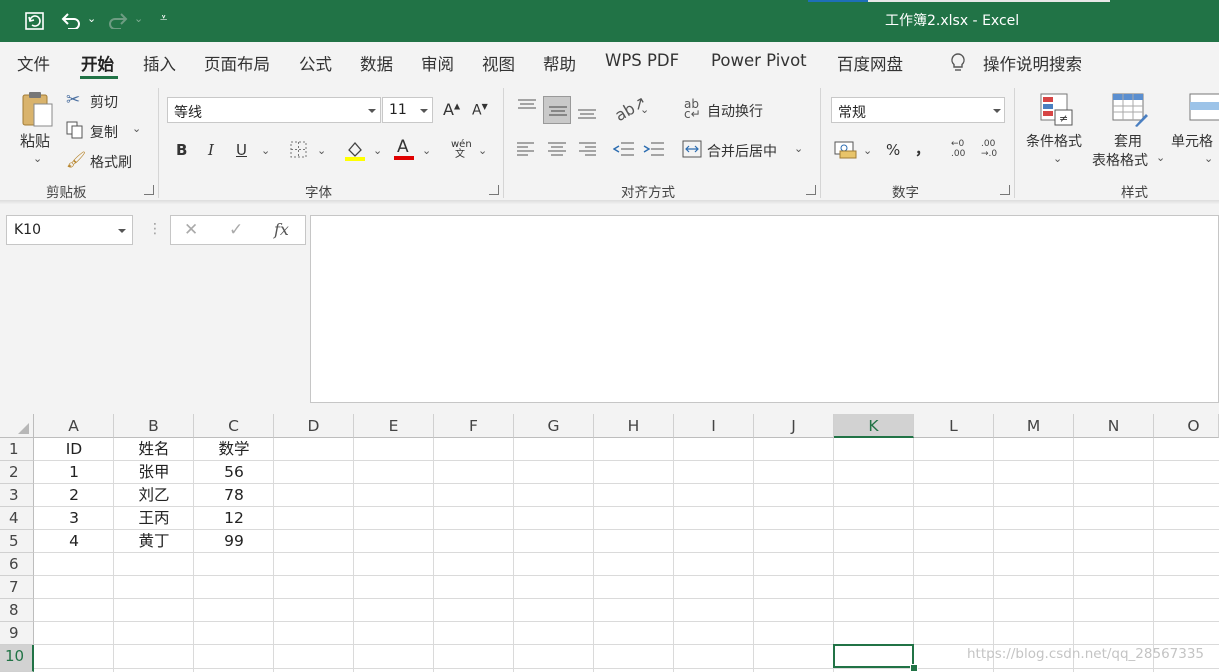  I want to click on cell-a5: 4, so click(74, 541).